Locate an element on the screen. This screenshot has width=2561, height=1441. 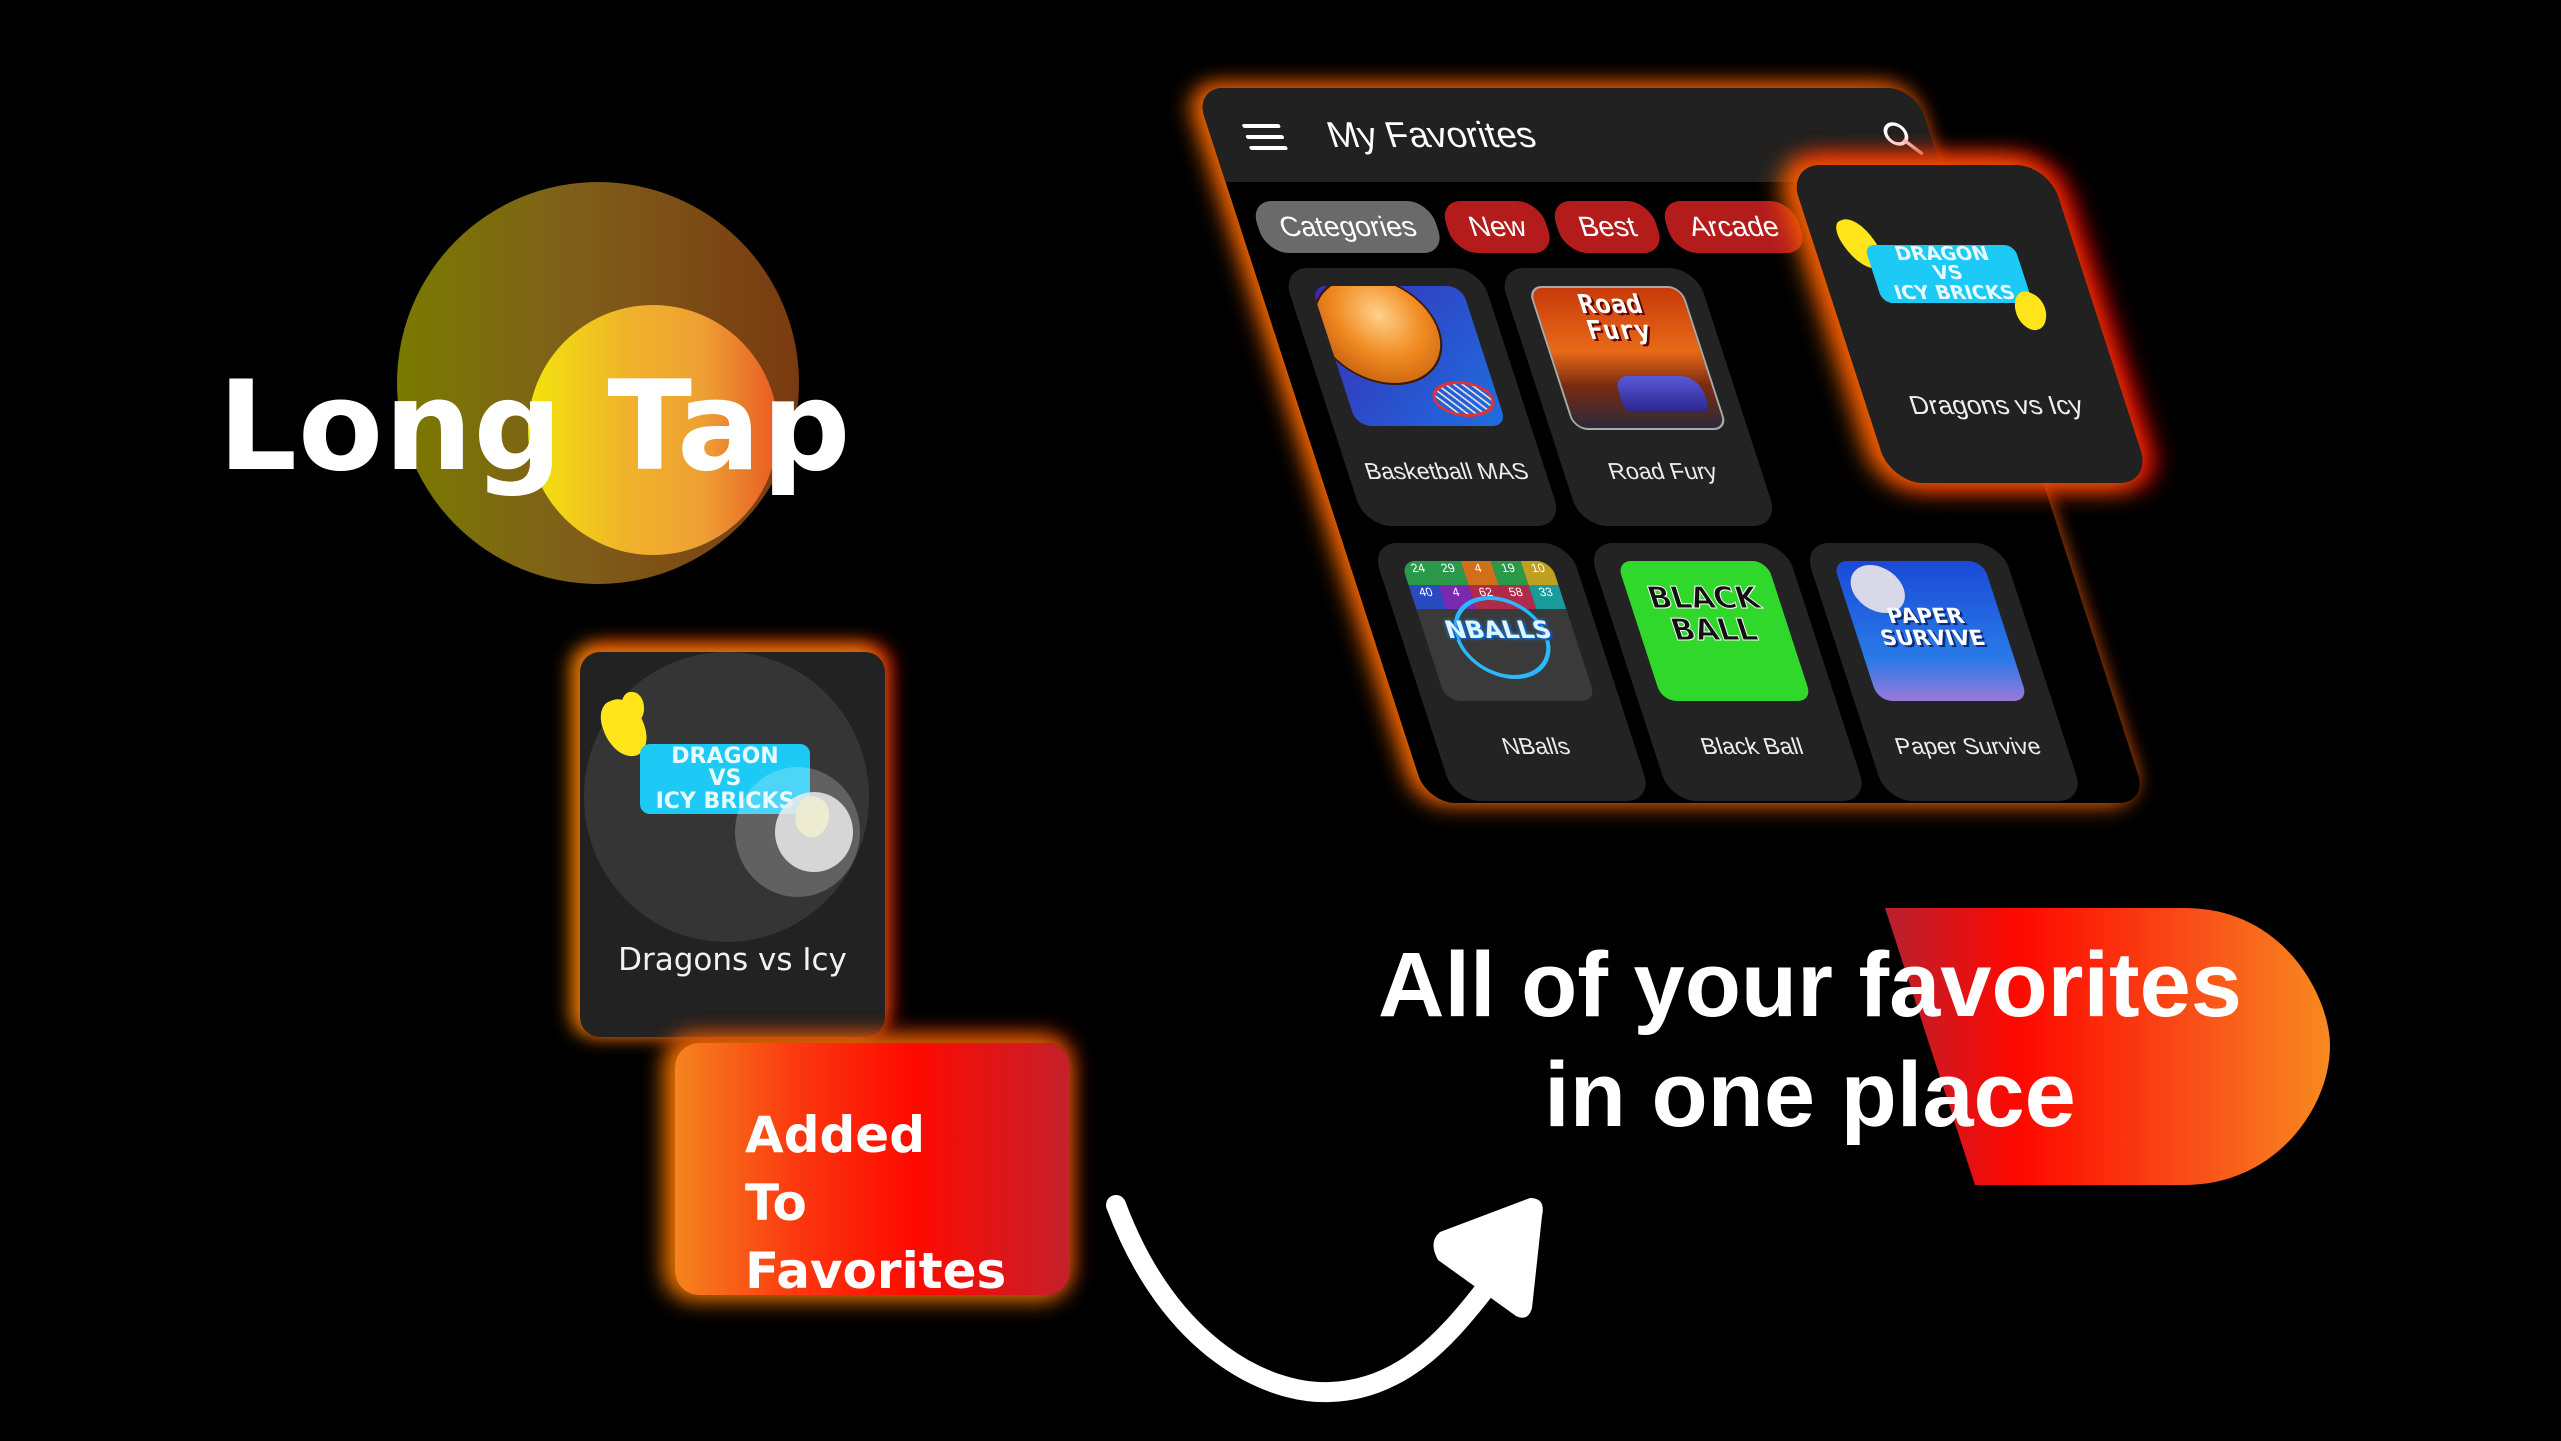
black-ball-logo-text: BLACK BALL is located at coordinates (1703, 615).